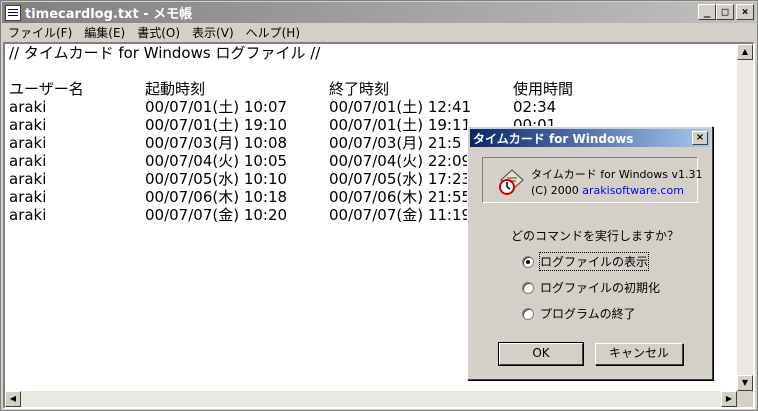 The image size is (758, 411). What do you see at coordinates (400, 125) in the screenshot?
I see `row-end: 00/07/01(土) 19:11` at bounding box center [400, 125].